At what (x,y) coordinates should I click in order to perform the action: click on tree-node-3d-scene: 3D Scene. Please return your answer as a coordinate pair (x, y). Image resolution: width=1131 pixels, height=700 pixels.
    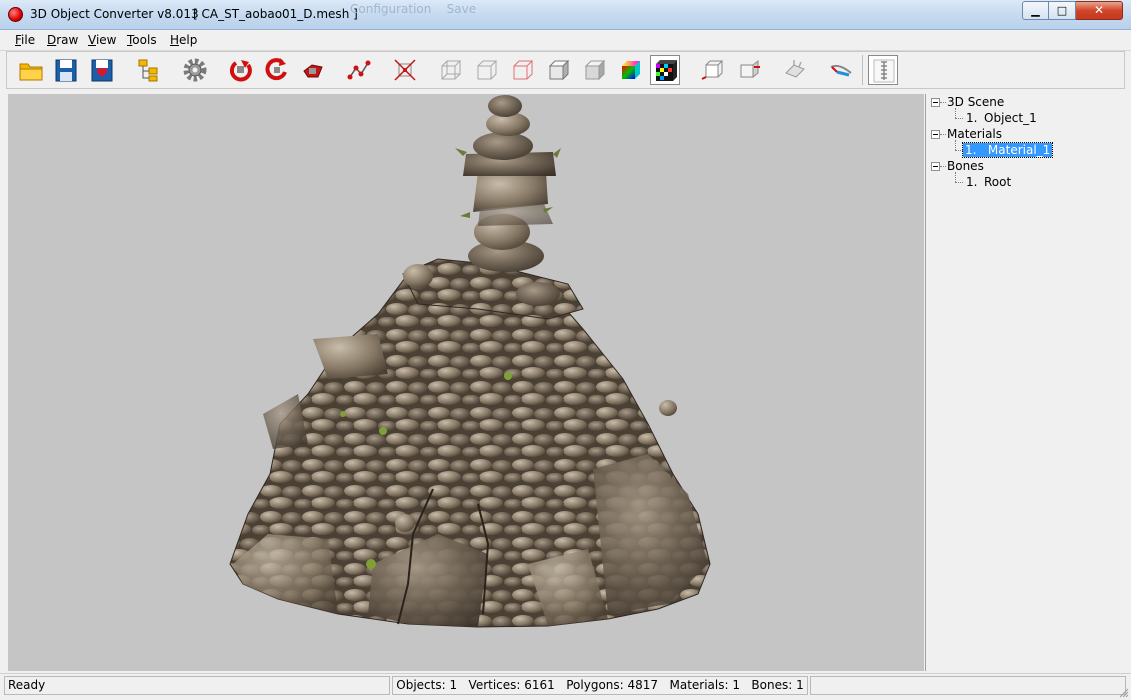
    Looking at the image, I should click on (975, 102).